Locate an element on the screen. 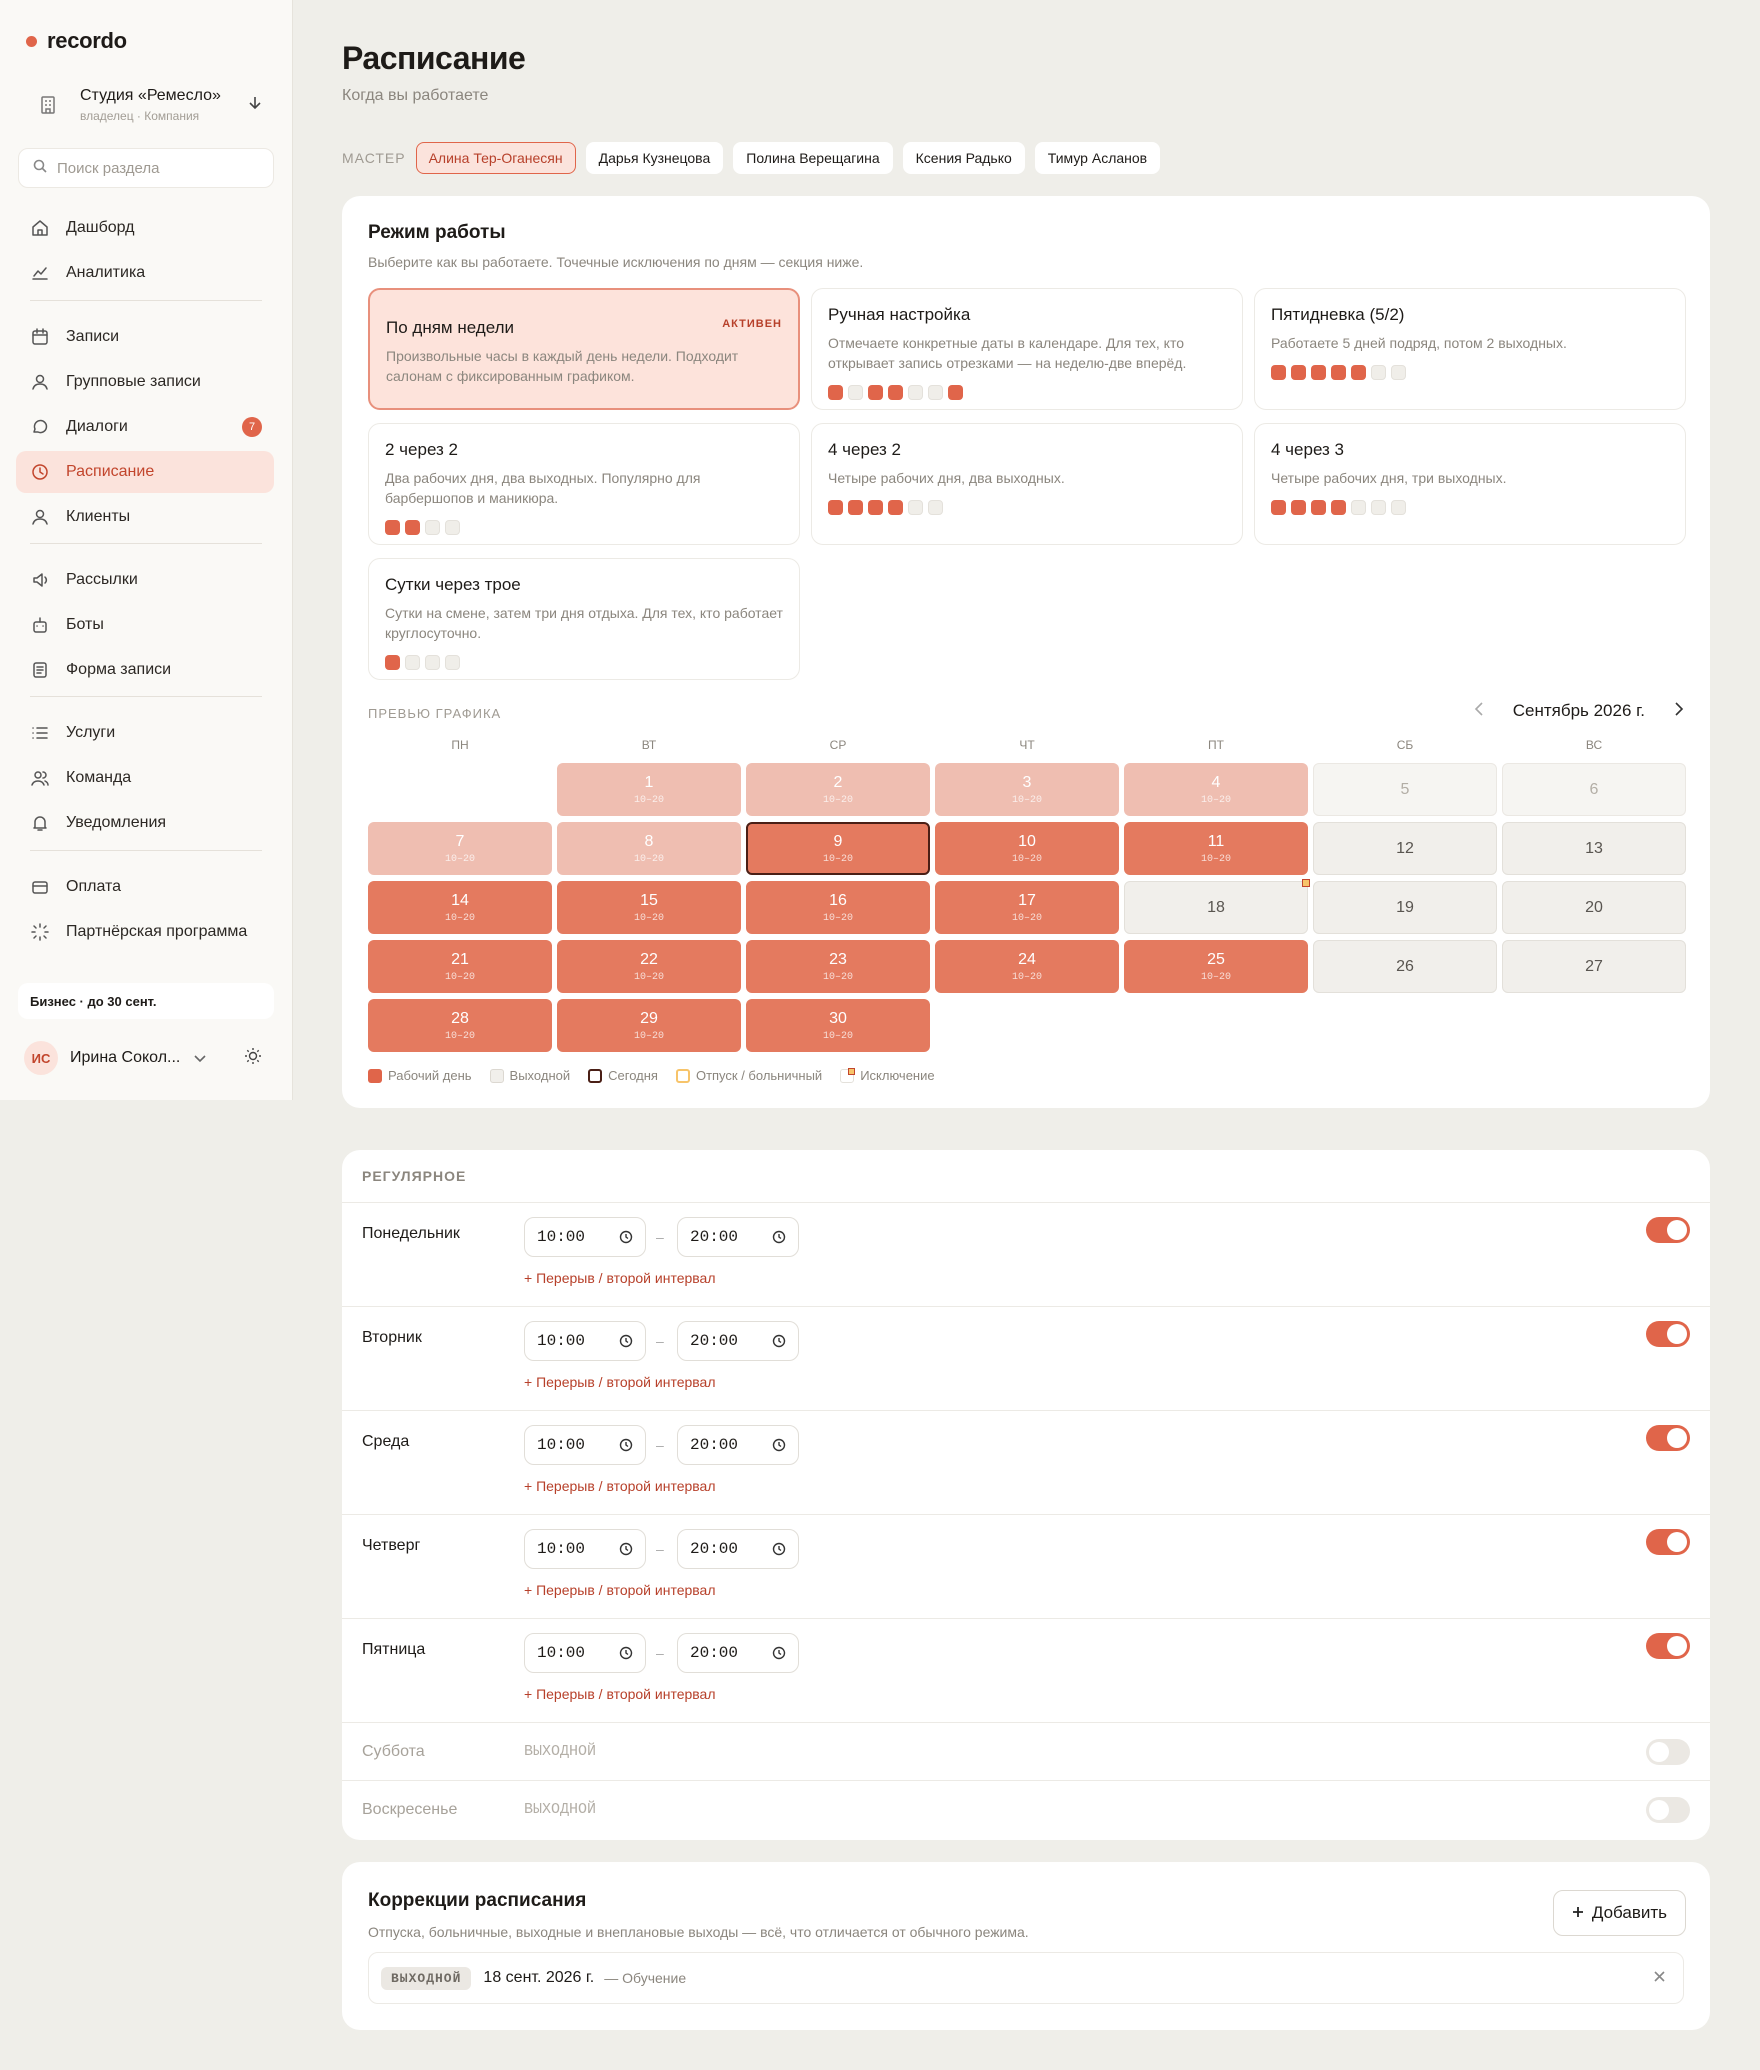  calendar-day: 2 10–20 is located at coordinates (838, 789).